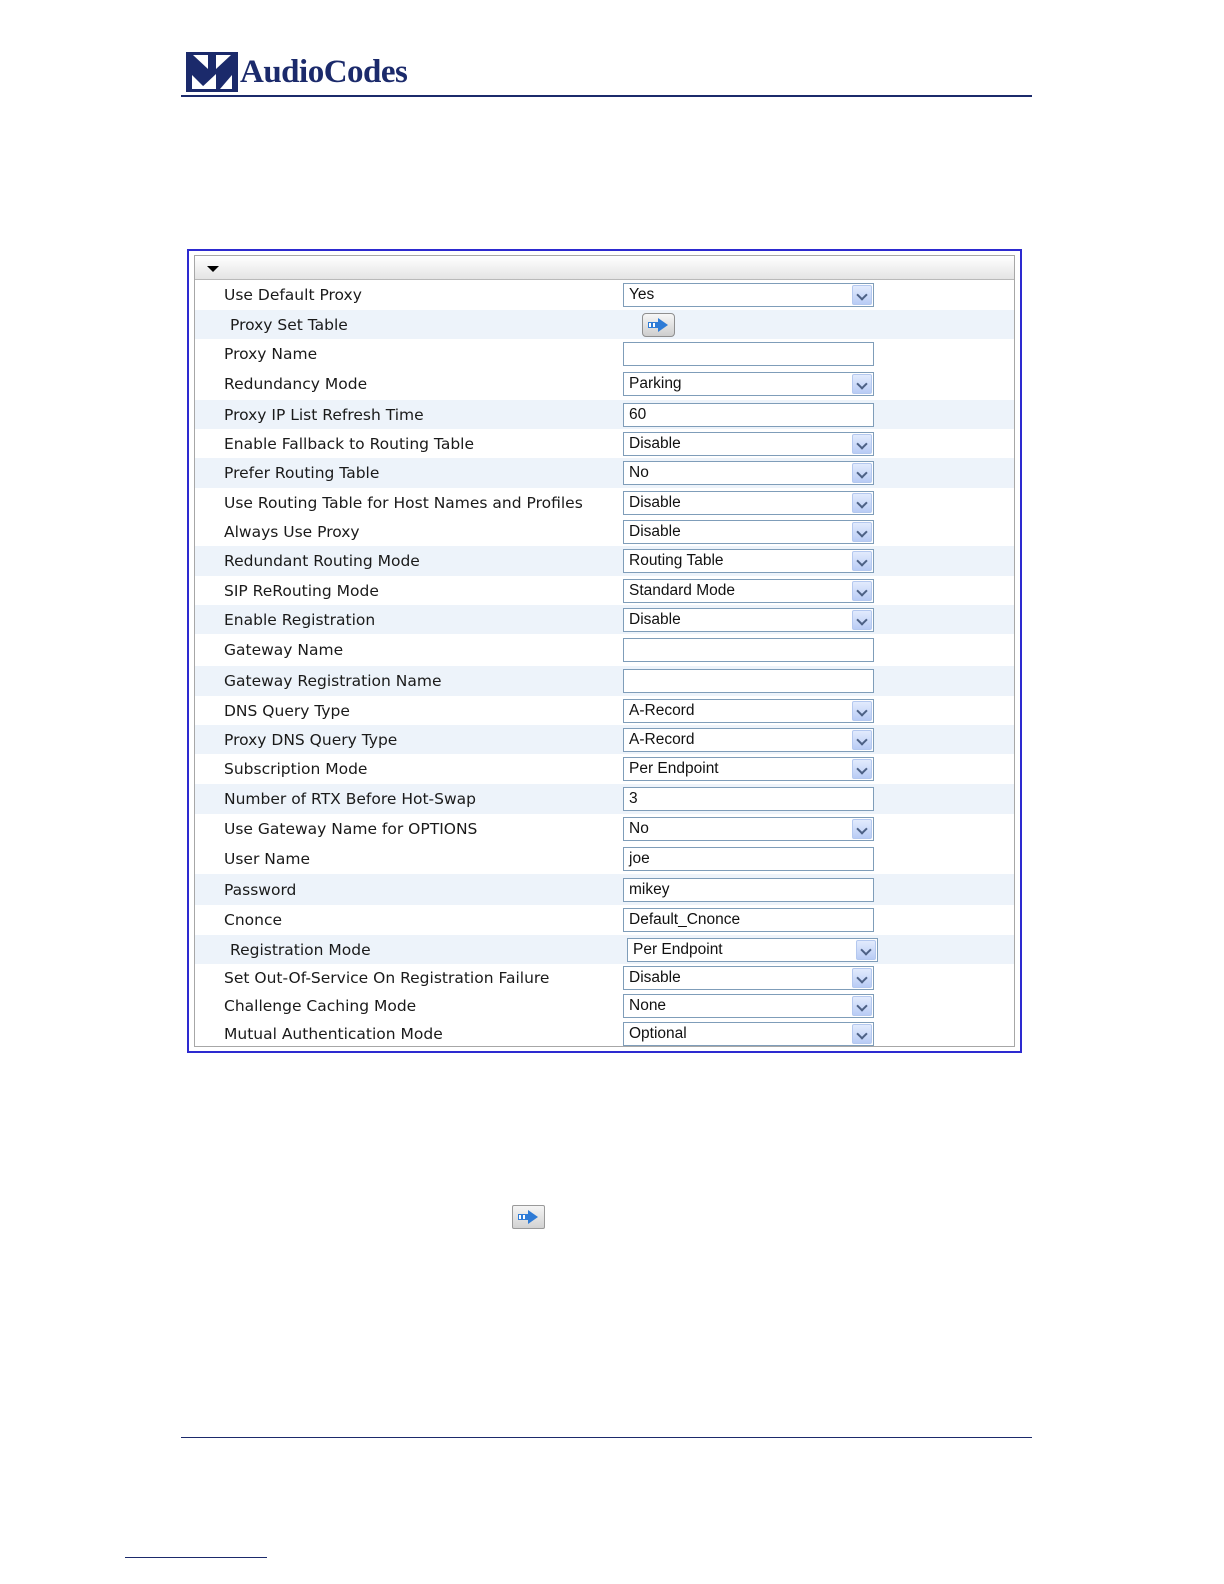  I want to click on audiocodes-logo: AudioCodes, so click(297, 72).